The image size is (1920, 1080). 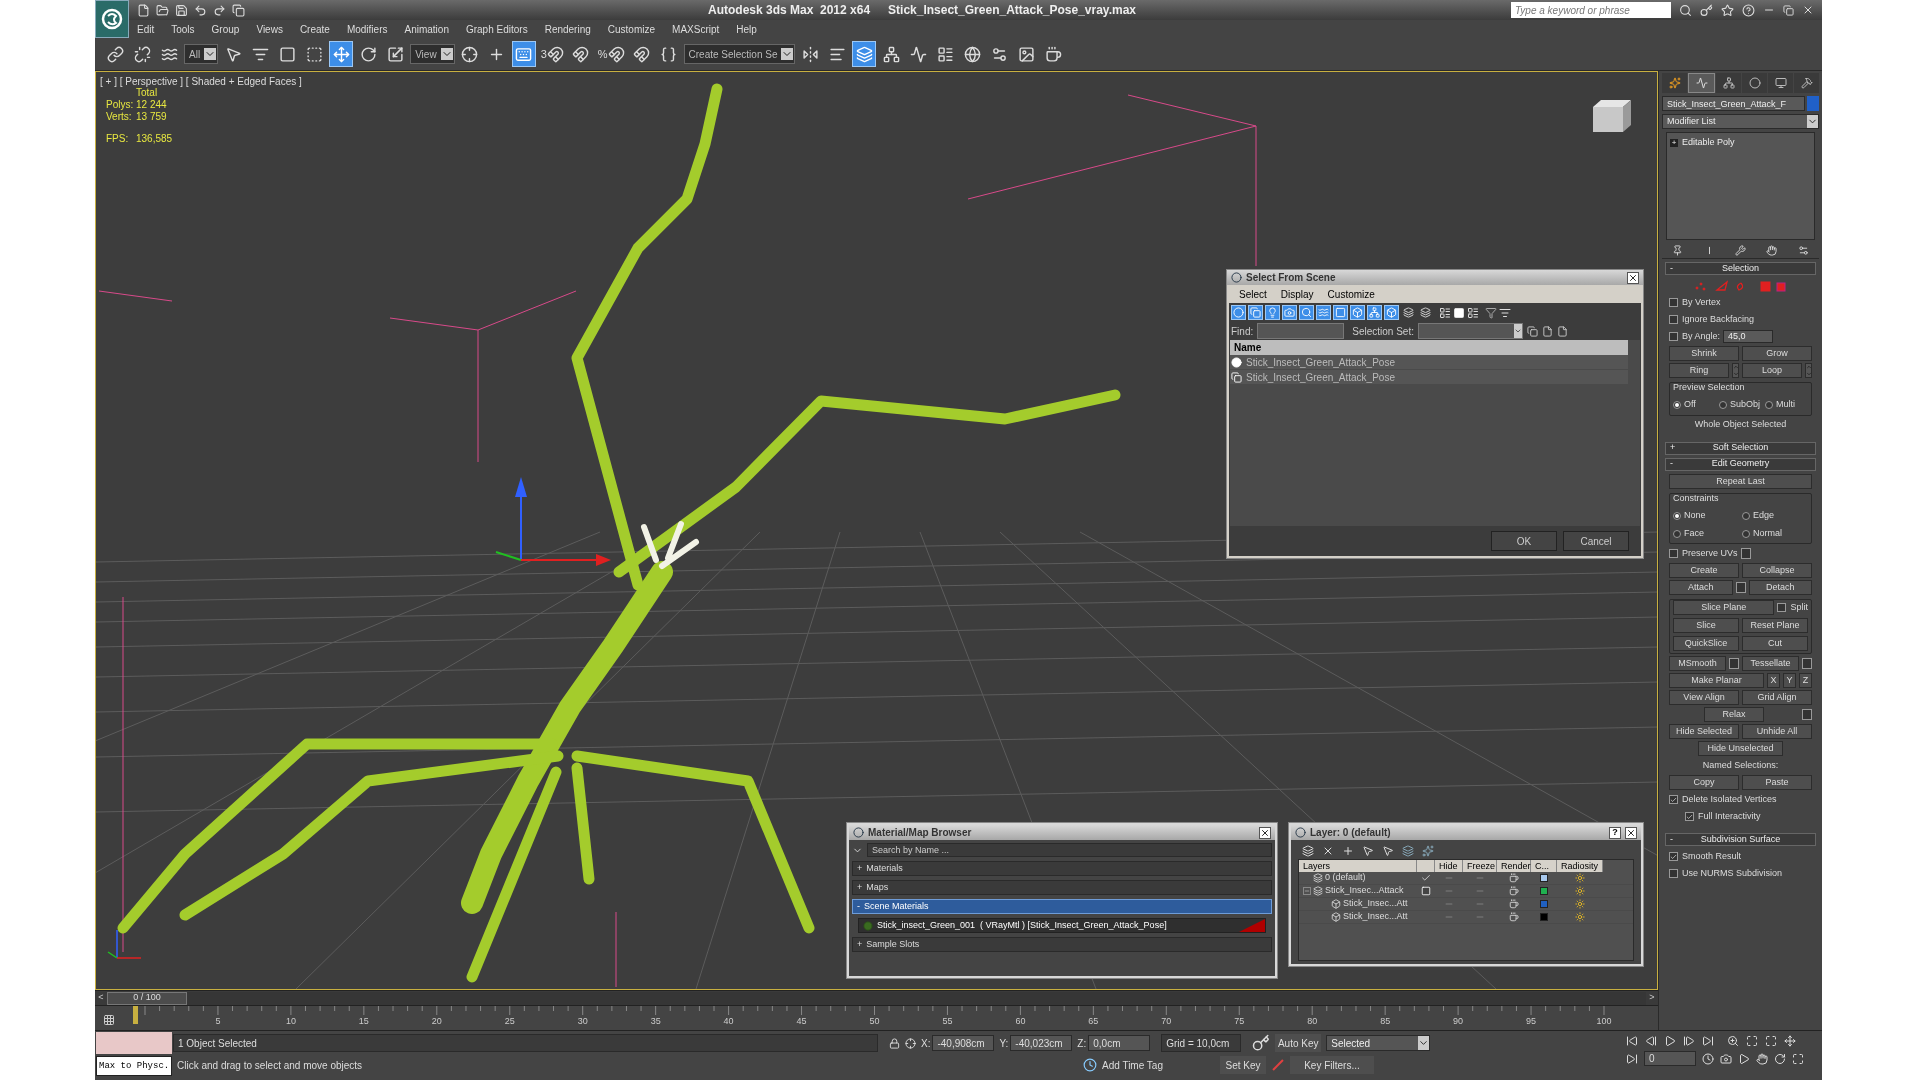 I want to click on panel-button: Make Planar, so click(x=1716, y=680).